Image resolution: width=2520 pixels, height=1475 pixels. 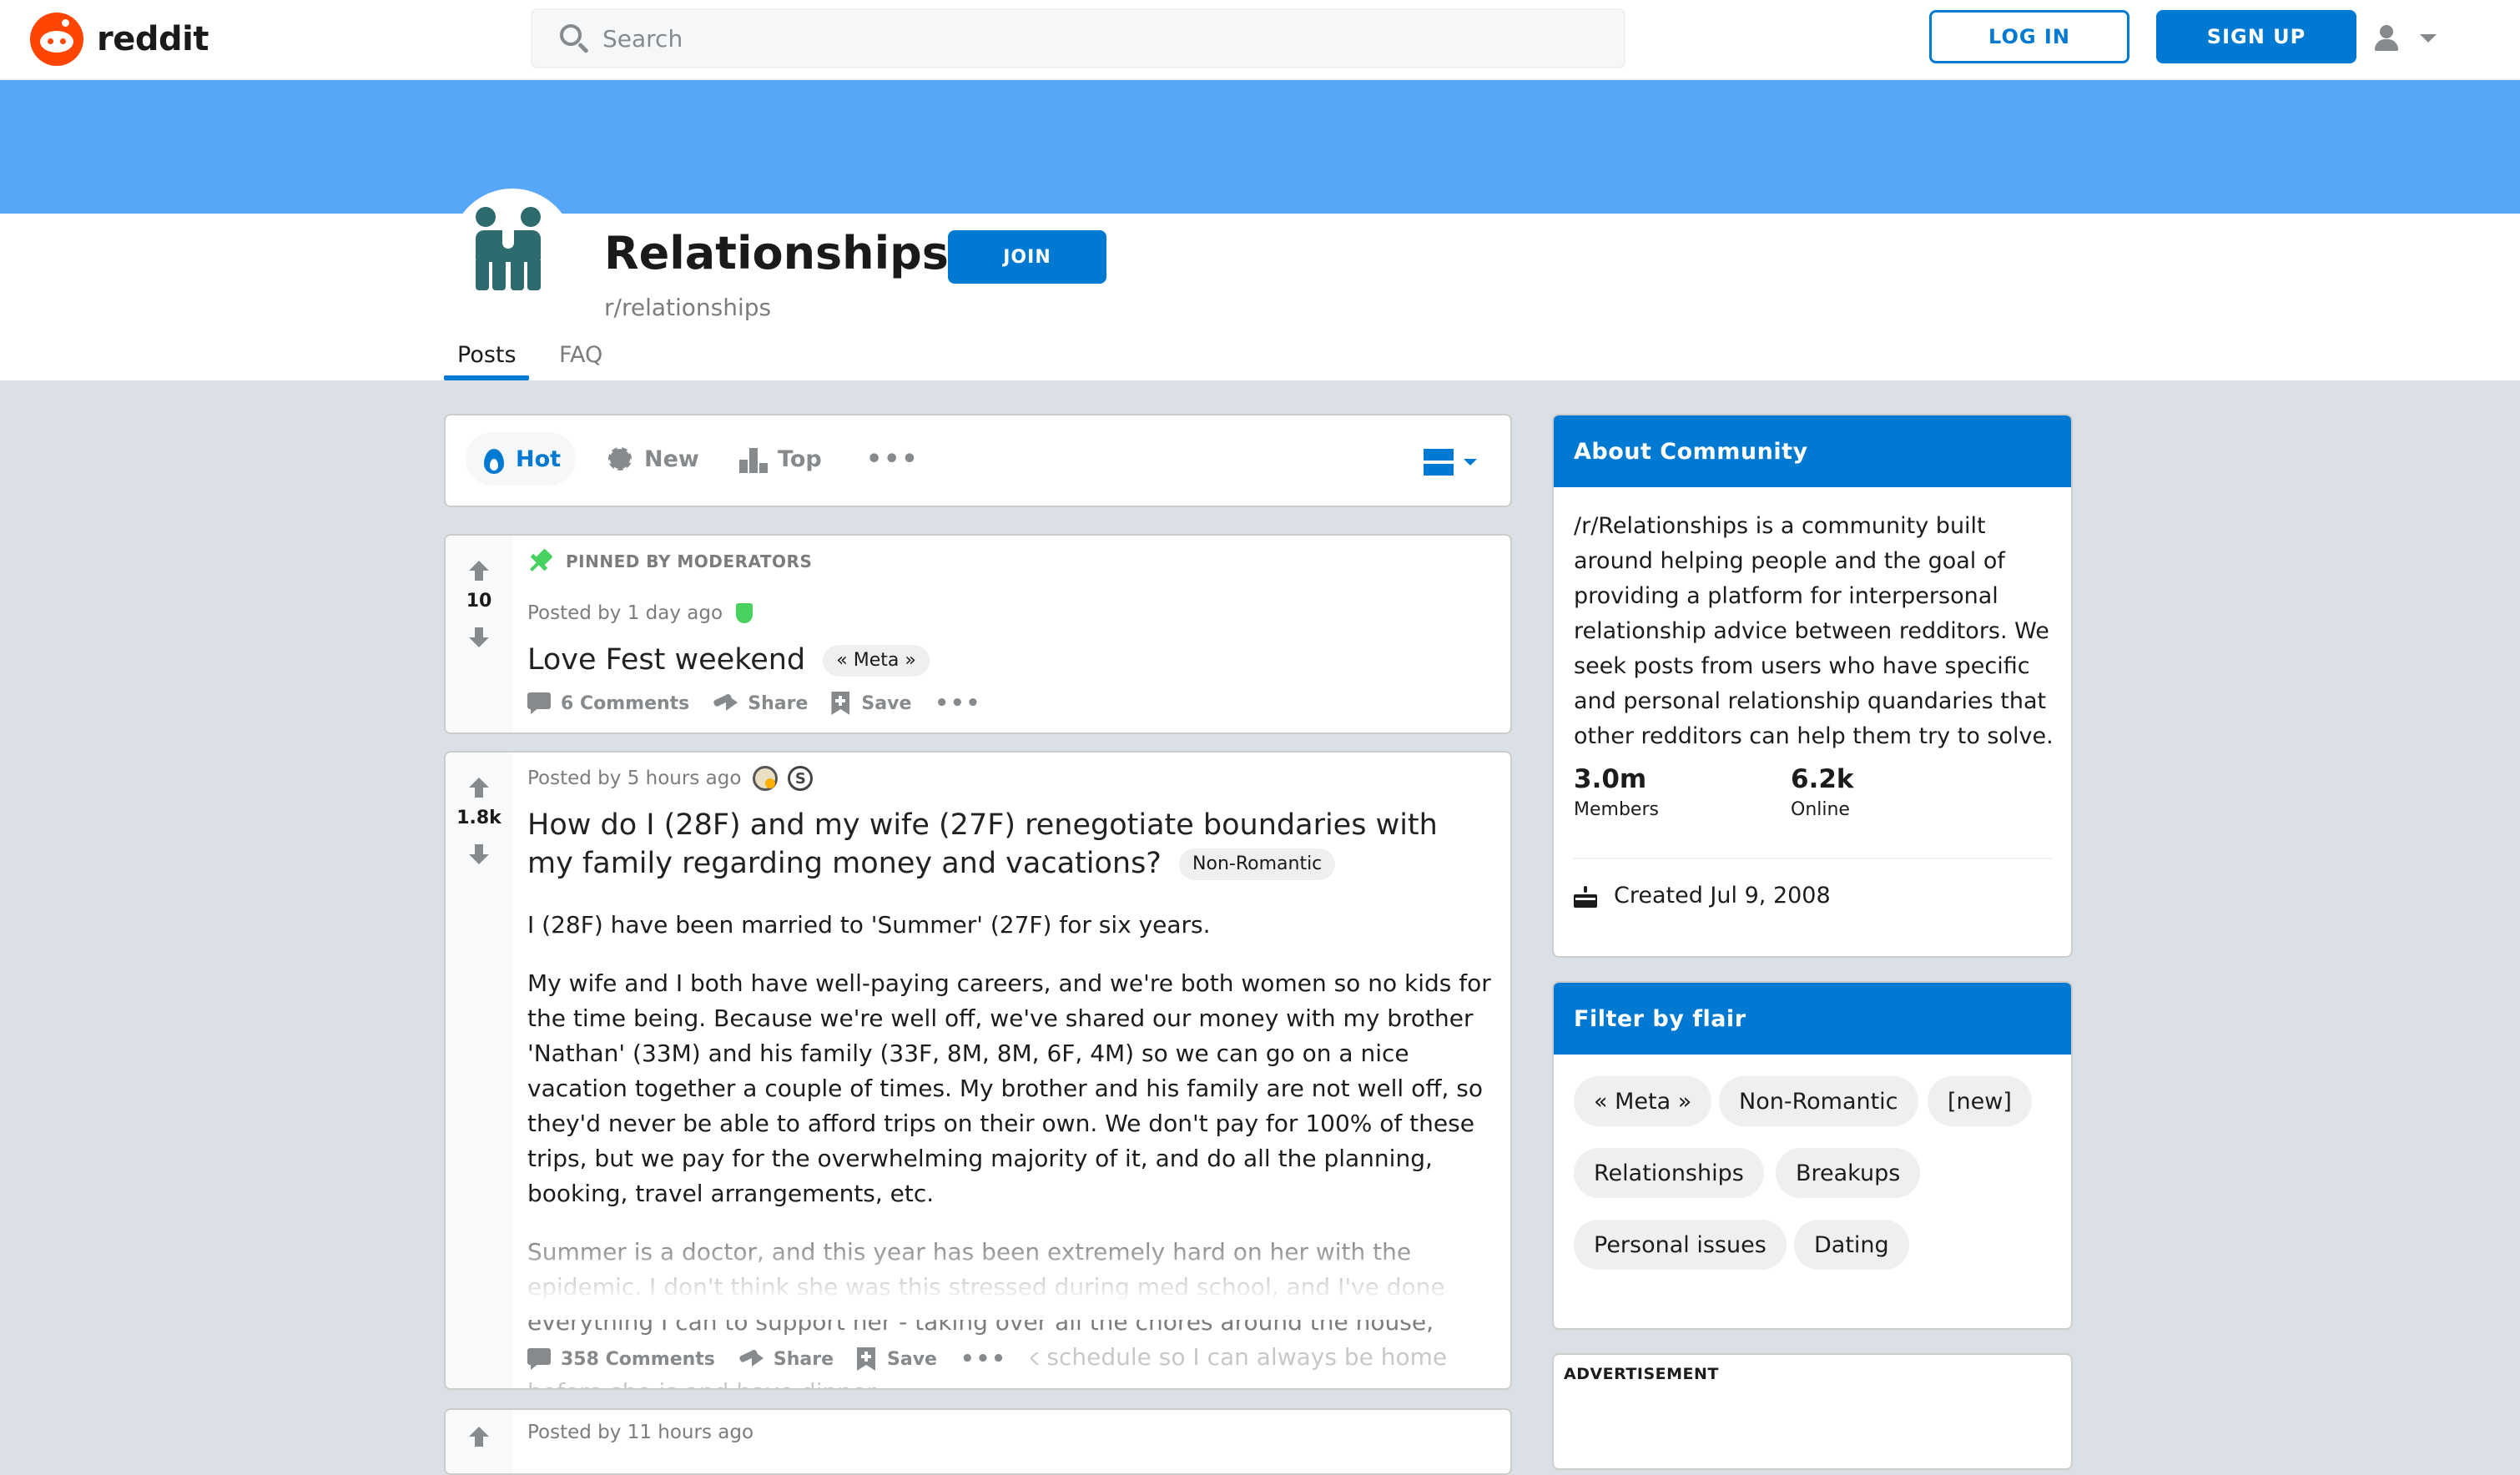 What do you see at coordinates (689, 561) in the screenshot?
I see `pinned-text: PINNED BY MODERATORS` at bounding box center [689, 561].